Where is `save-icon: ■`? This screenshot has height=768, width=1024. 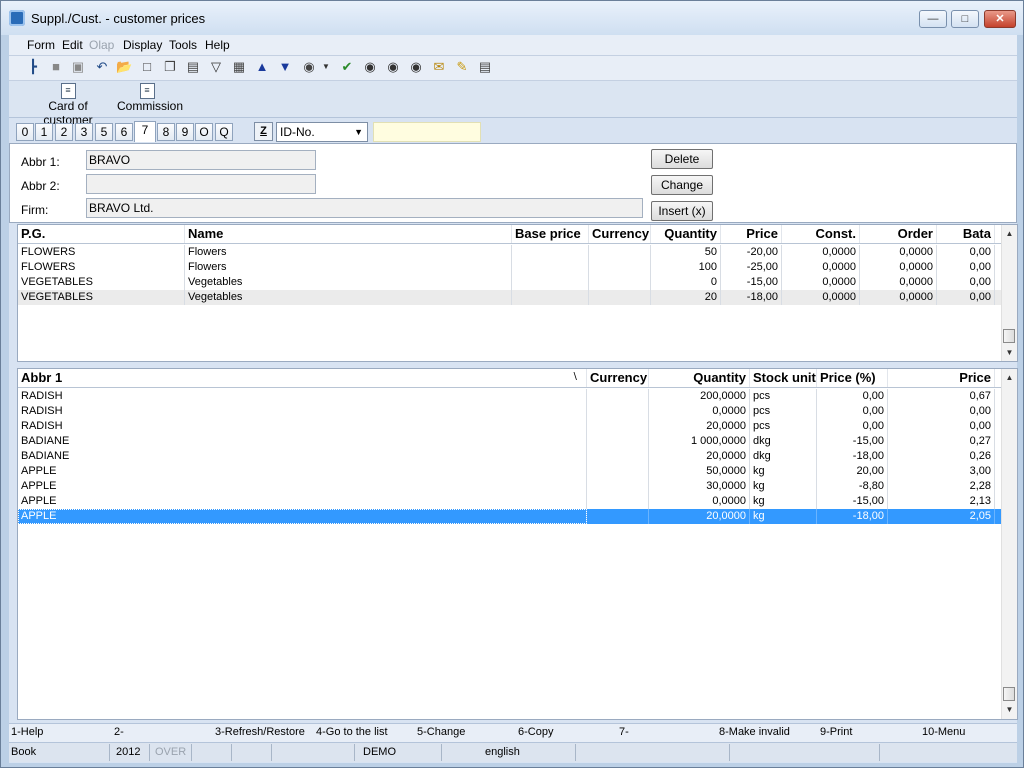 save-icon: ■ is located at coordinates (56, 67).